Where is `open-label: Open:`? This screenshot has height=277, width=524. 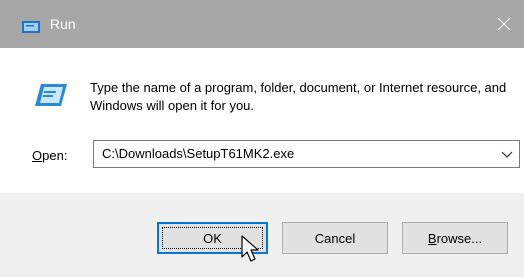
open-label: Open: is located at coordinates (49, 155).